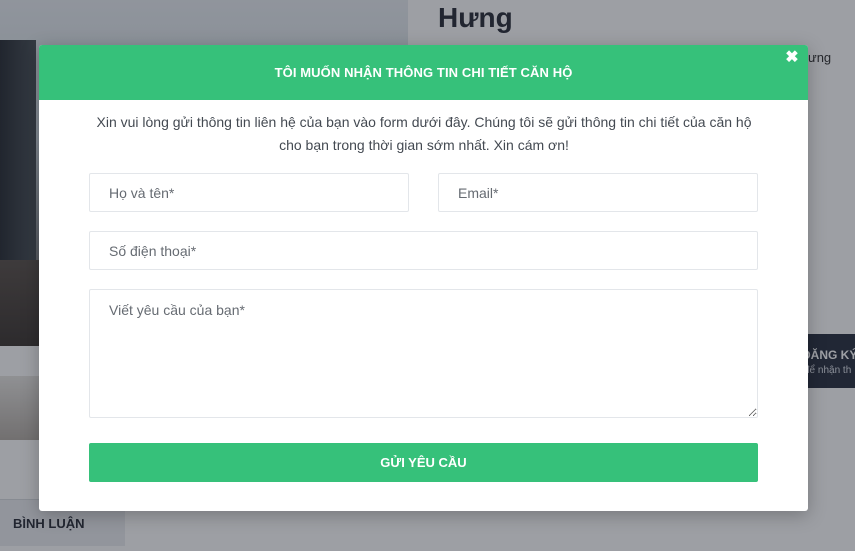 This screenshot has height=551, width=855. I want to click on modal-title: TÔI MUỐN NHẬN THÔNG TIN CHI TIẾT CĂN HỘ, so click(423, 72).